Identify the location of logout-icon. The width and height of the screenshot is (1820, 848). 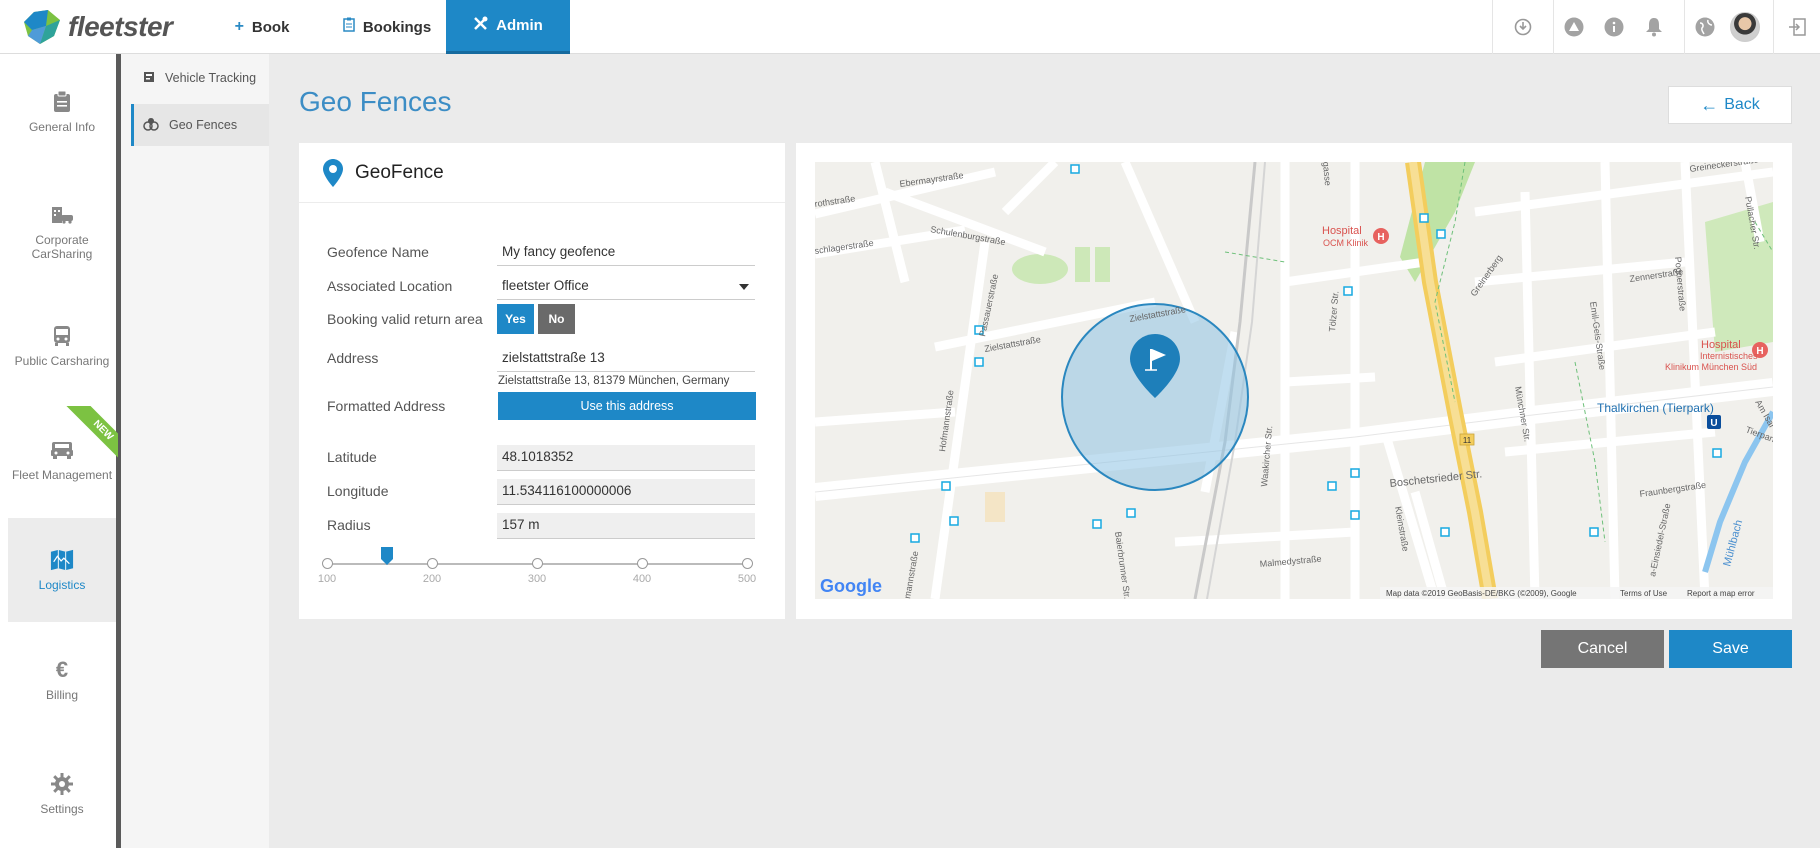
(1797, 27).